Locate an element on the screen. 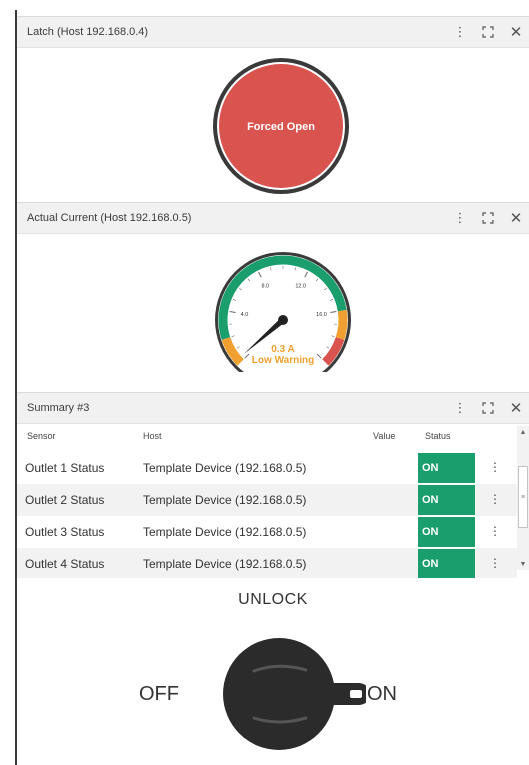  sensor-cell: Outlet 1 Status is located at coordinates (65, 468).